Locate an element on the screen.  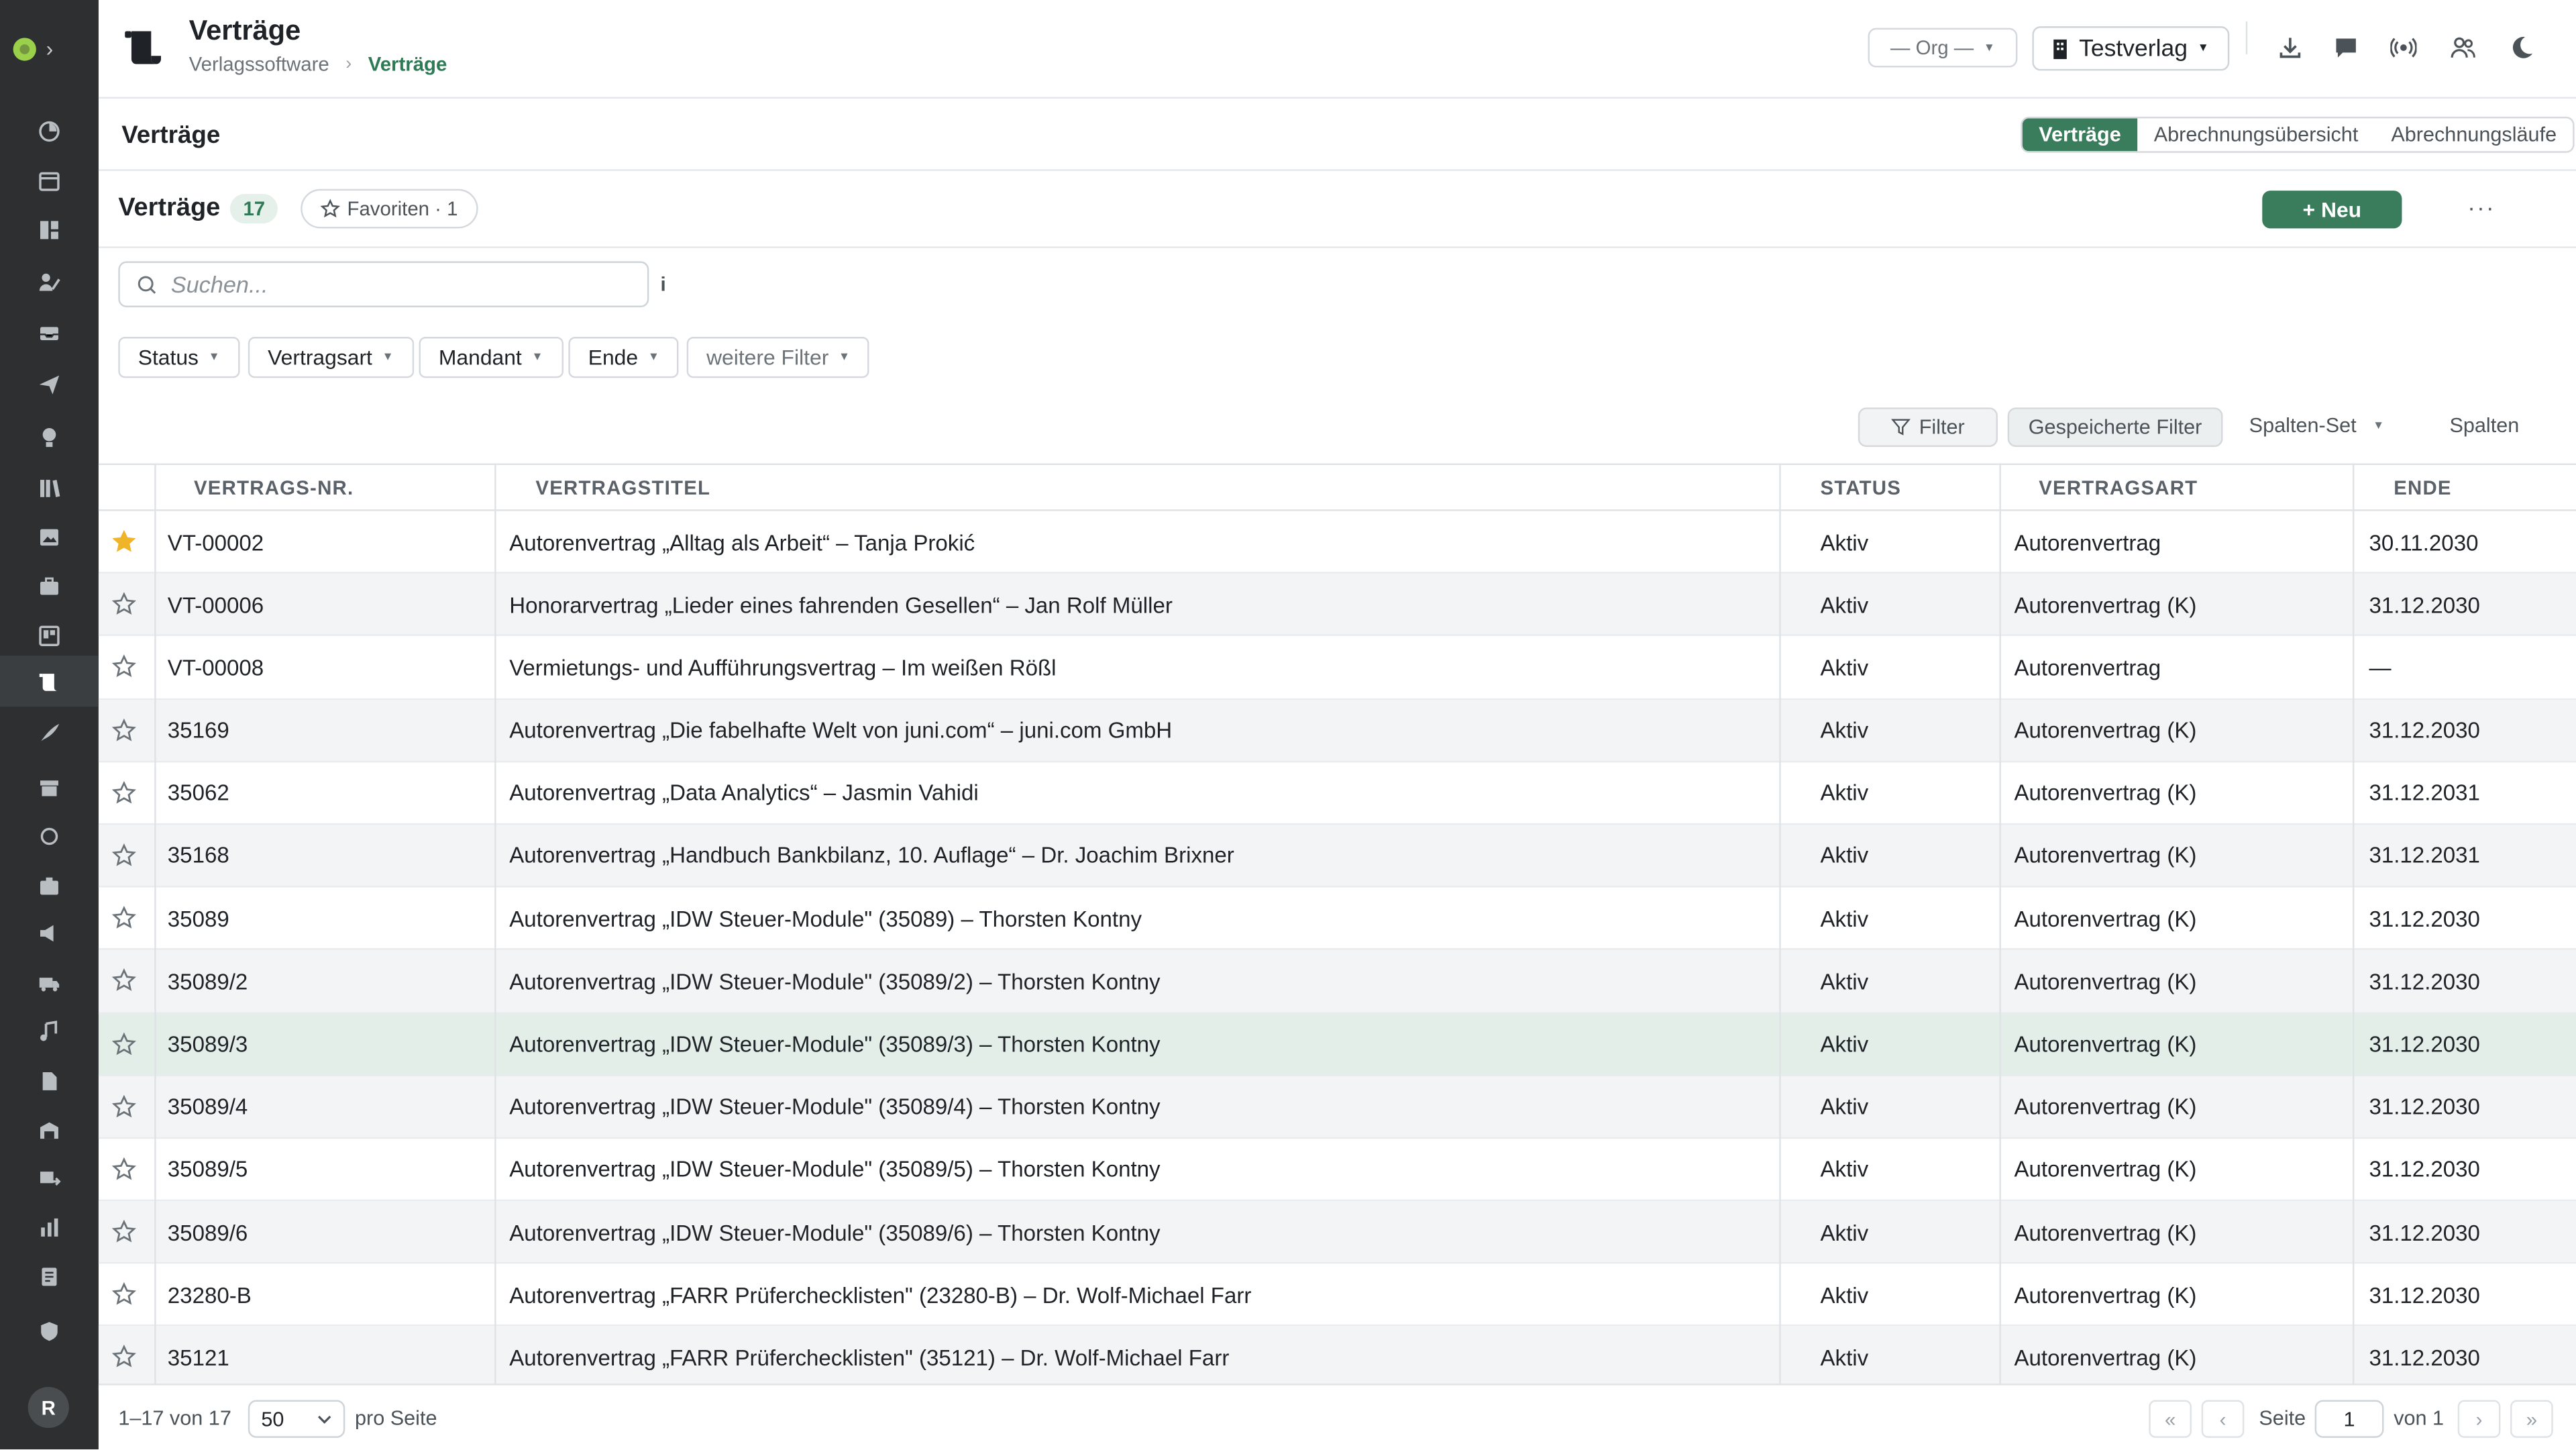
cell-contract-nr: VT-00006 is located at coordinates (216, 605).